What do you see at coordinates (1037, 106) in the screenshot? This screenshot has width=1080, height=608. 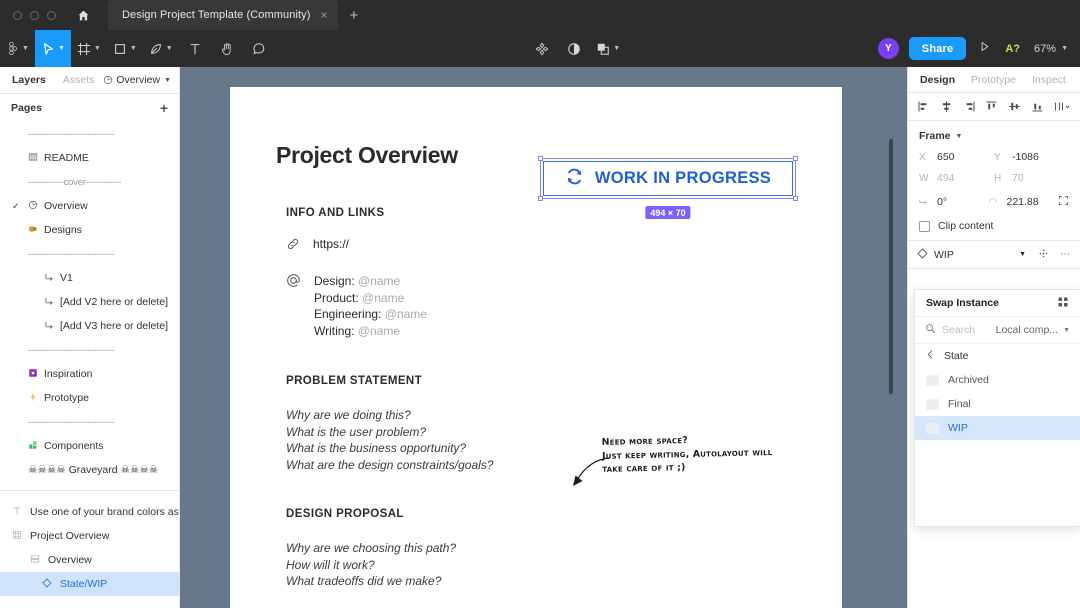 I see `align-bottom-icon` at bounding box center [1037, 106].